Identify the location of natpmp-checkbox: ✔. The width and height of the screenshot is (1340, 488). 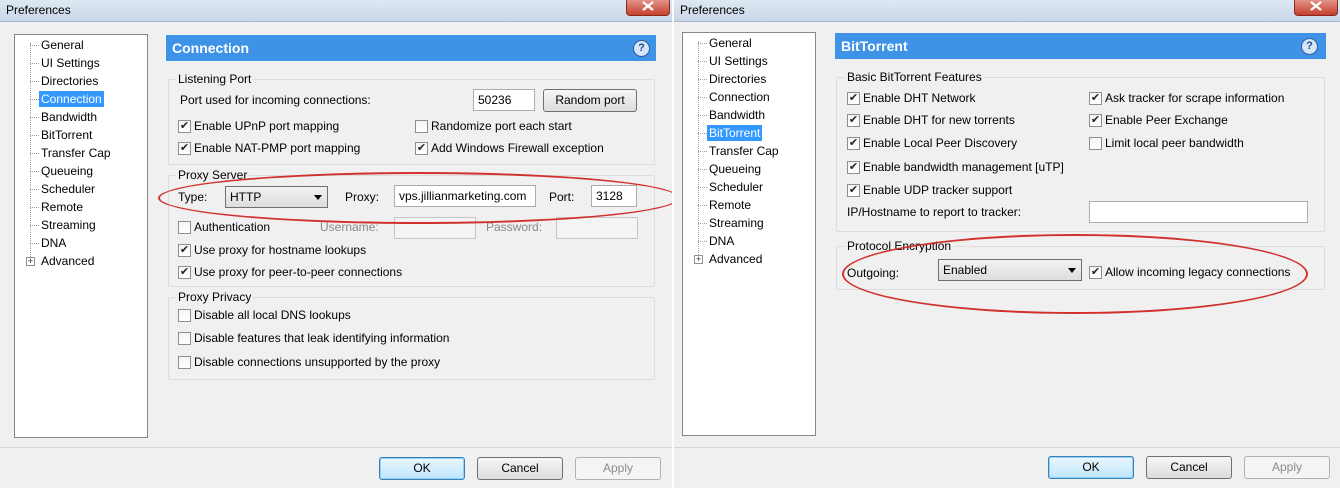
(184, 148).